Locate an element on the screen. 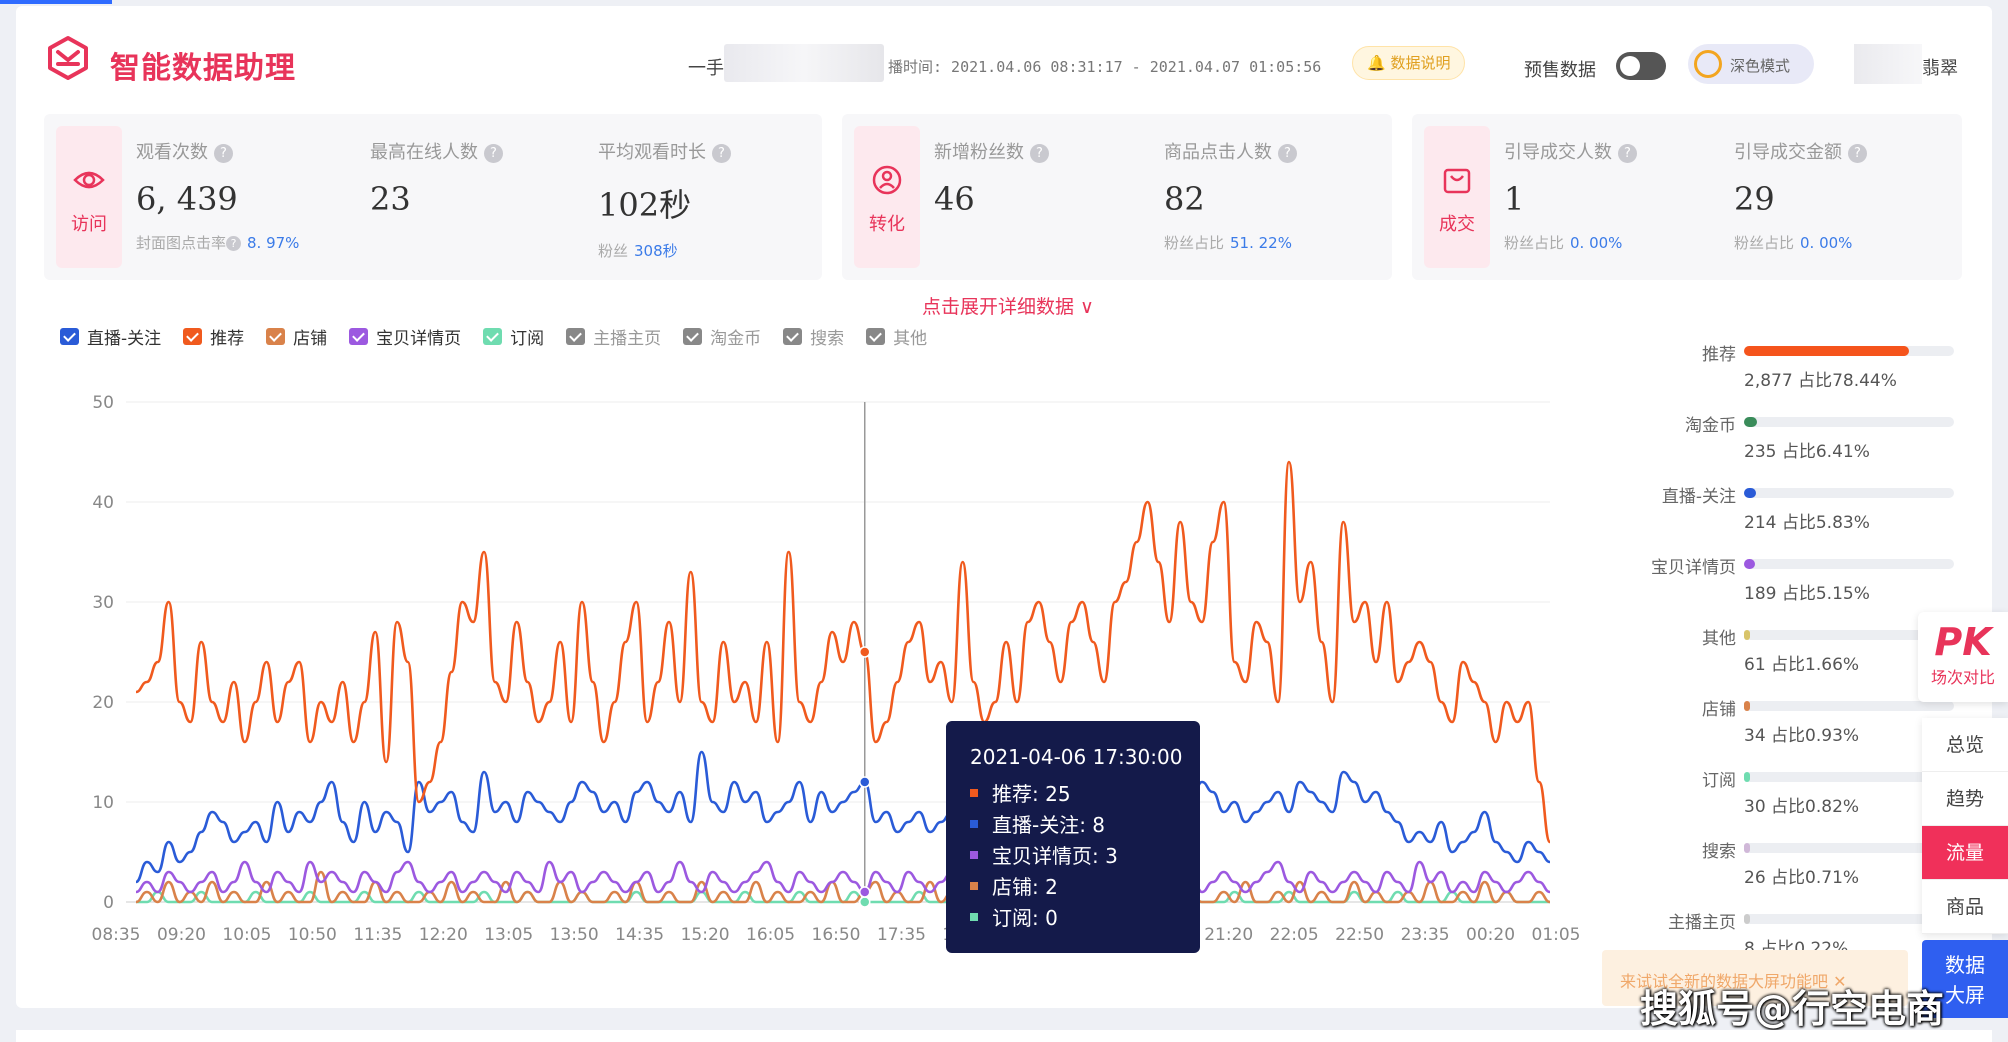  metric-sub-value: 0. 00% is located at coordinates (1596, 243).